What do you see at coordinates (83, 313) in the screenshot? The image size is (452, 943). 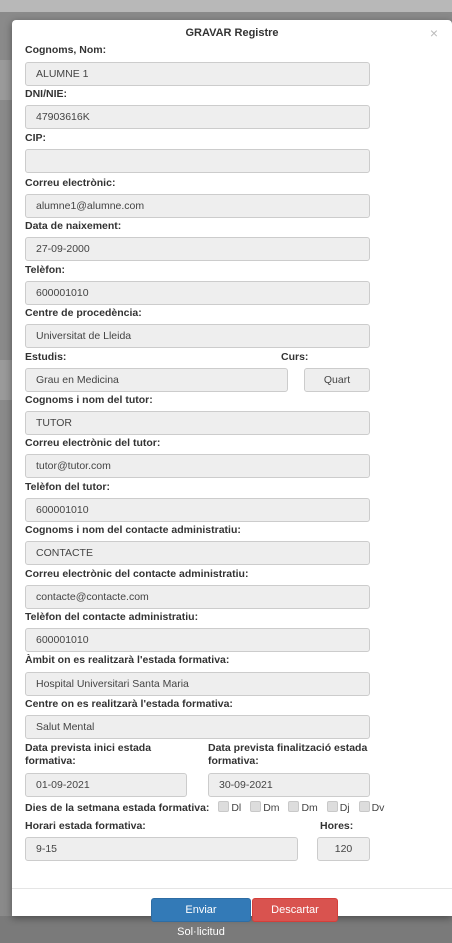 I see `origin-center-label: Centre de procedència:` at bounding box center [83, 313].